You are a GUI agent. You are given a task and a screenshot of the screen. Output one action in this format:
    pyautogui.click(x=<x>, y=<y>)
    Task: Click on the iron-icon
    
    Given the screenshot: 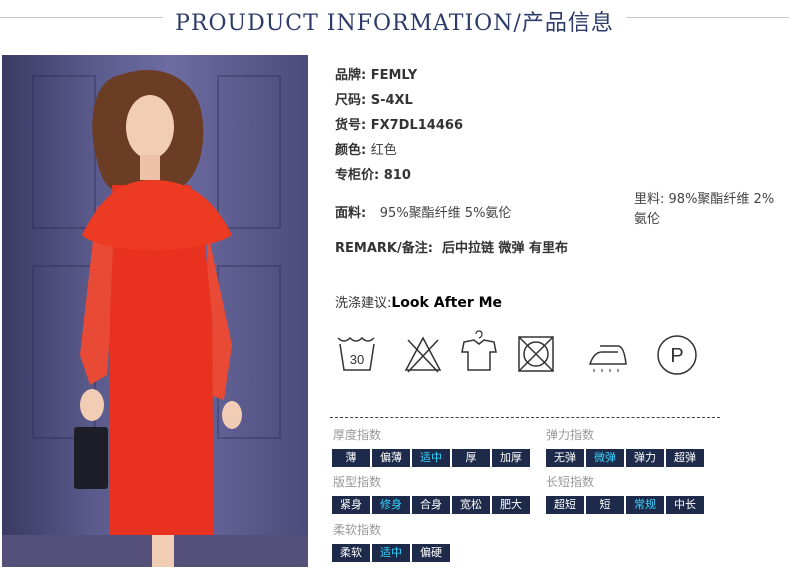 What is the action you would take?
    pyautogui.click(x=607, y=358)
    